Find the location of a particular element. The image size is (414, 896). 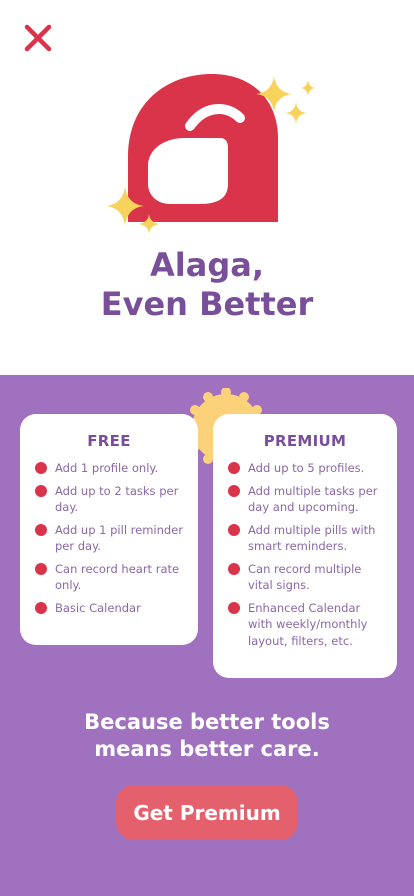

tagline: Because better tools means better care. is located at coordinates (207, 736).